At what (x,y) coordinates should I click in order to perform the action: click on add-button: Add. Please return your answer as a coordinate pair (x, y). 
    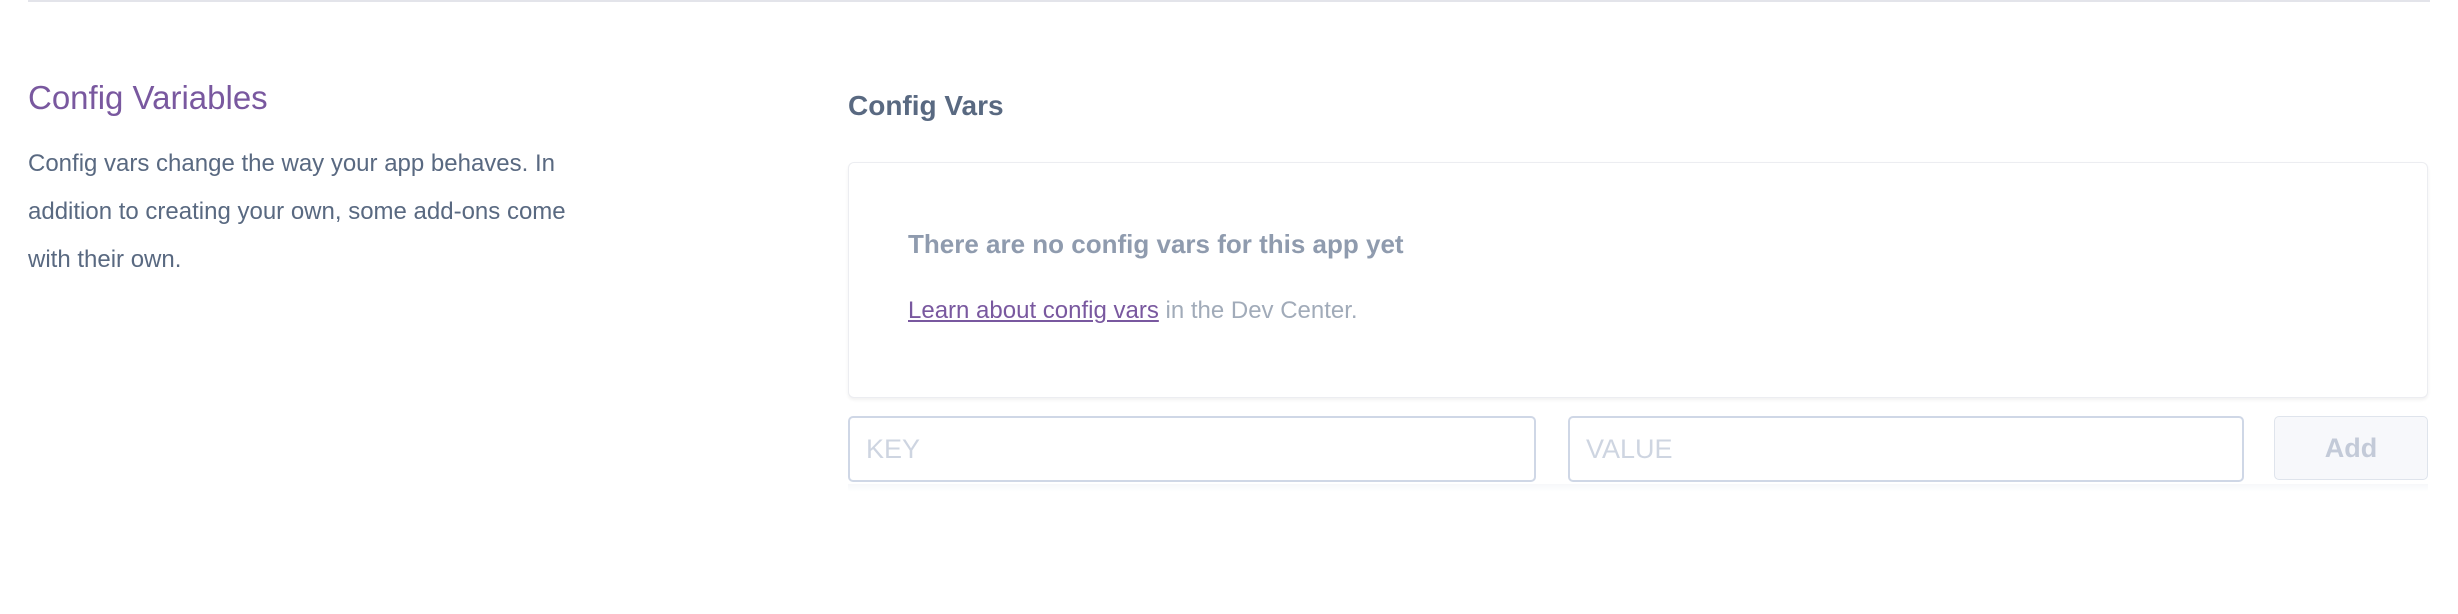
    Looking at the image, I should click on (2351, 448).